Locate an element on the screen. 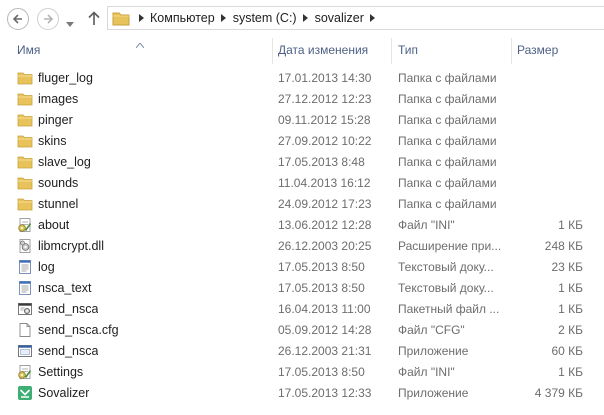 This screenshot has height=415, width=604. file-date: 26.12.2003 20:25 is located at coordinates (325, 246).